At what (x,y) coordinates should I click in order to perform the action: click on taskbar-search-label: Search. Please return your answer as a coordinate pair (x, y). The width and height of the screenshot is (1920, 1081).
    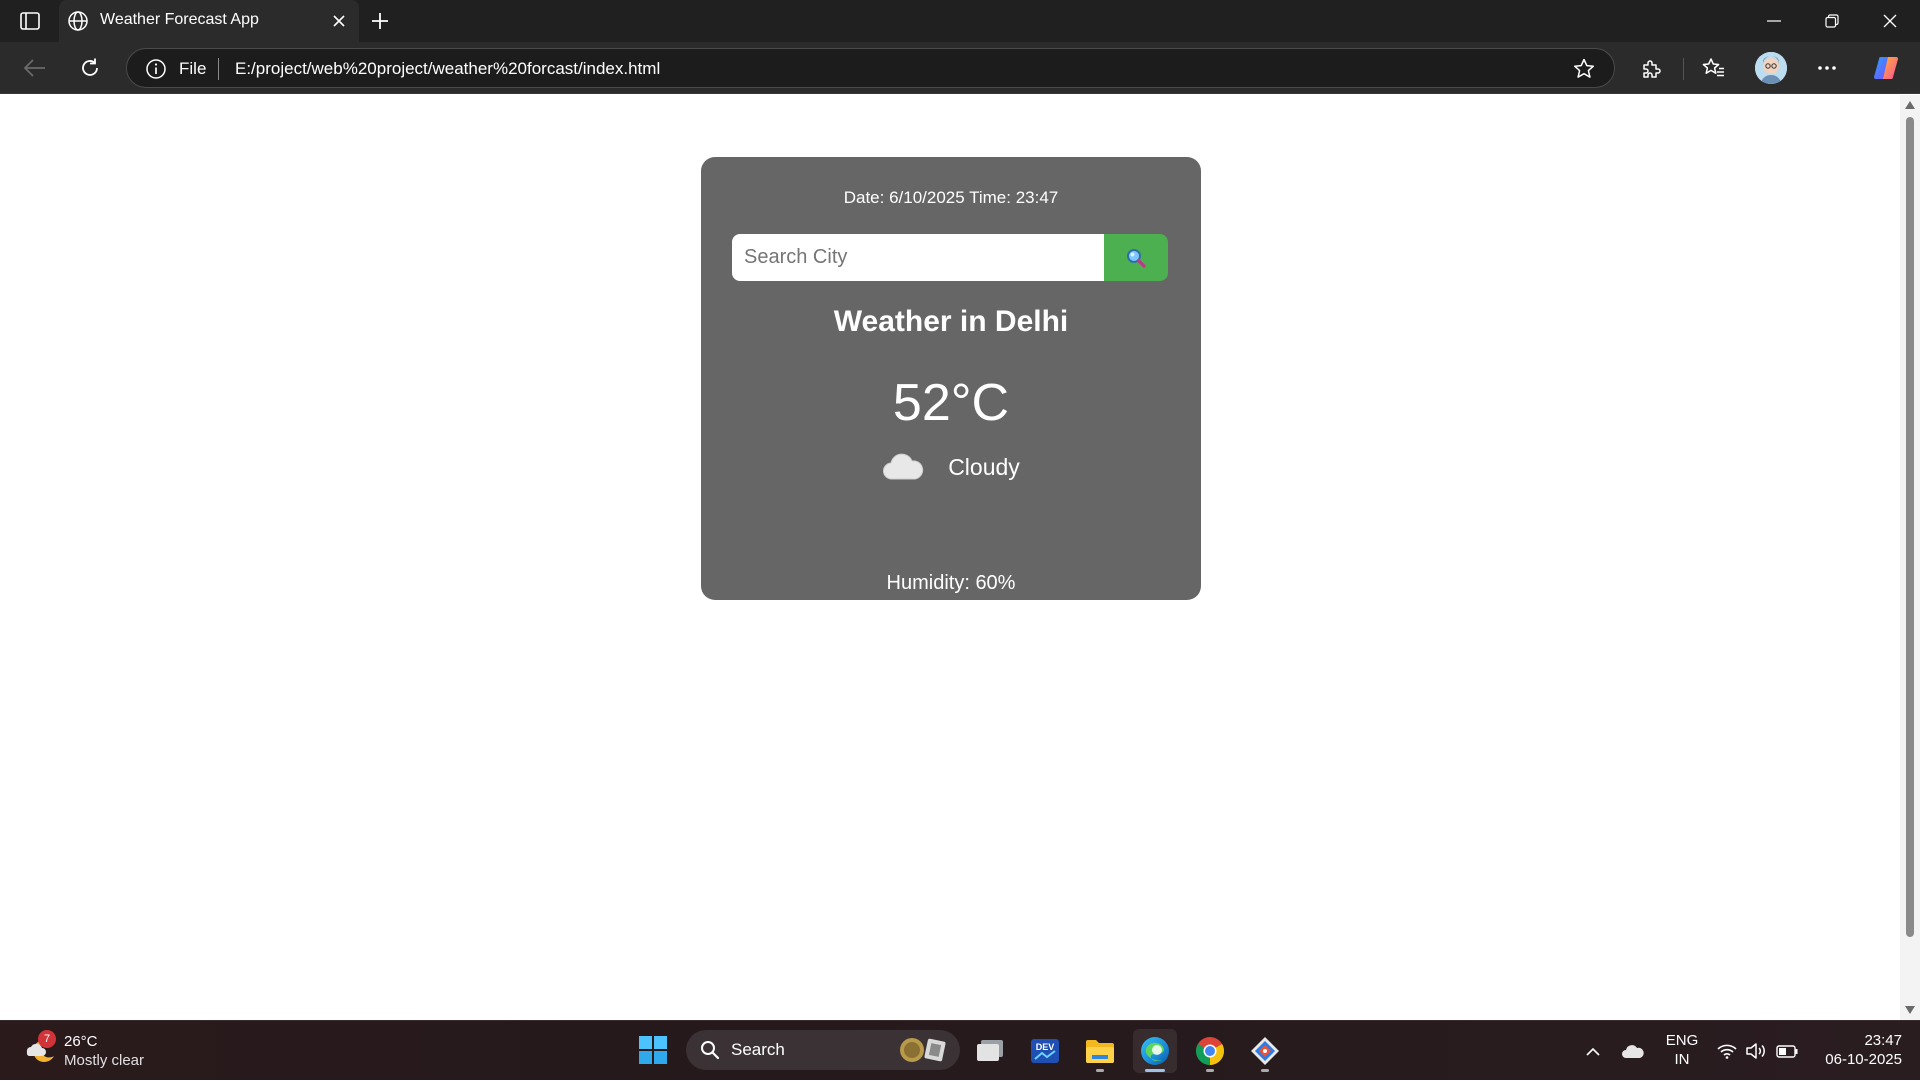
    Looking at the image, I should click on (758, 1049).